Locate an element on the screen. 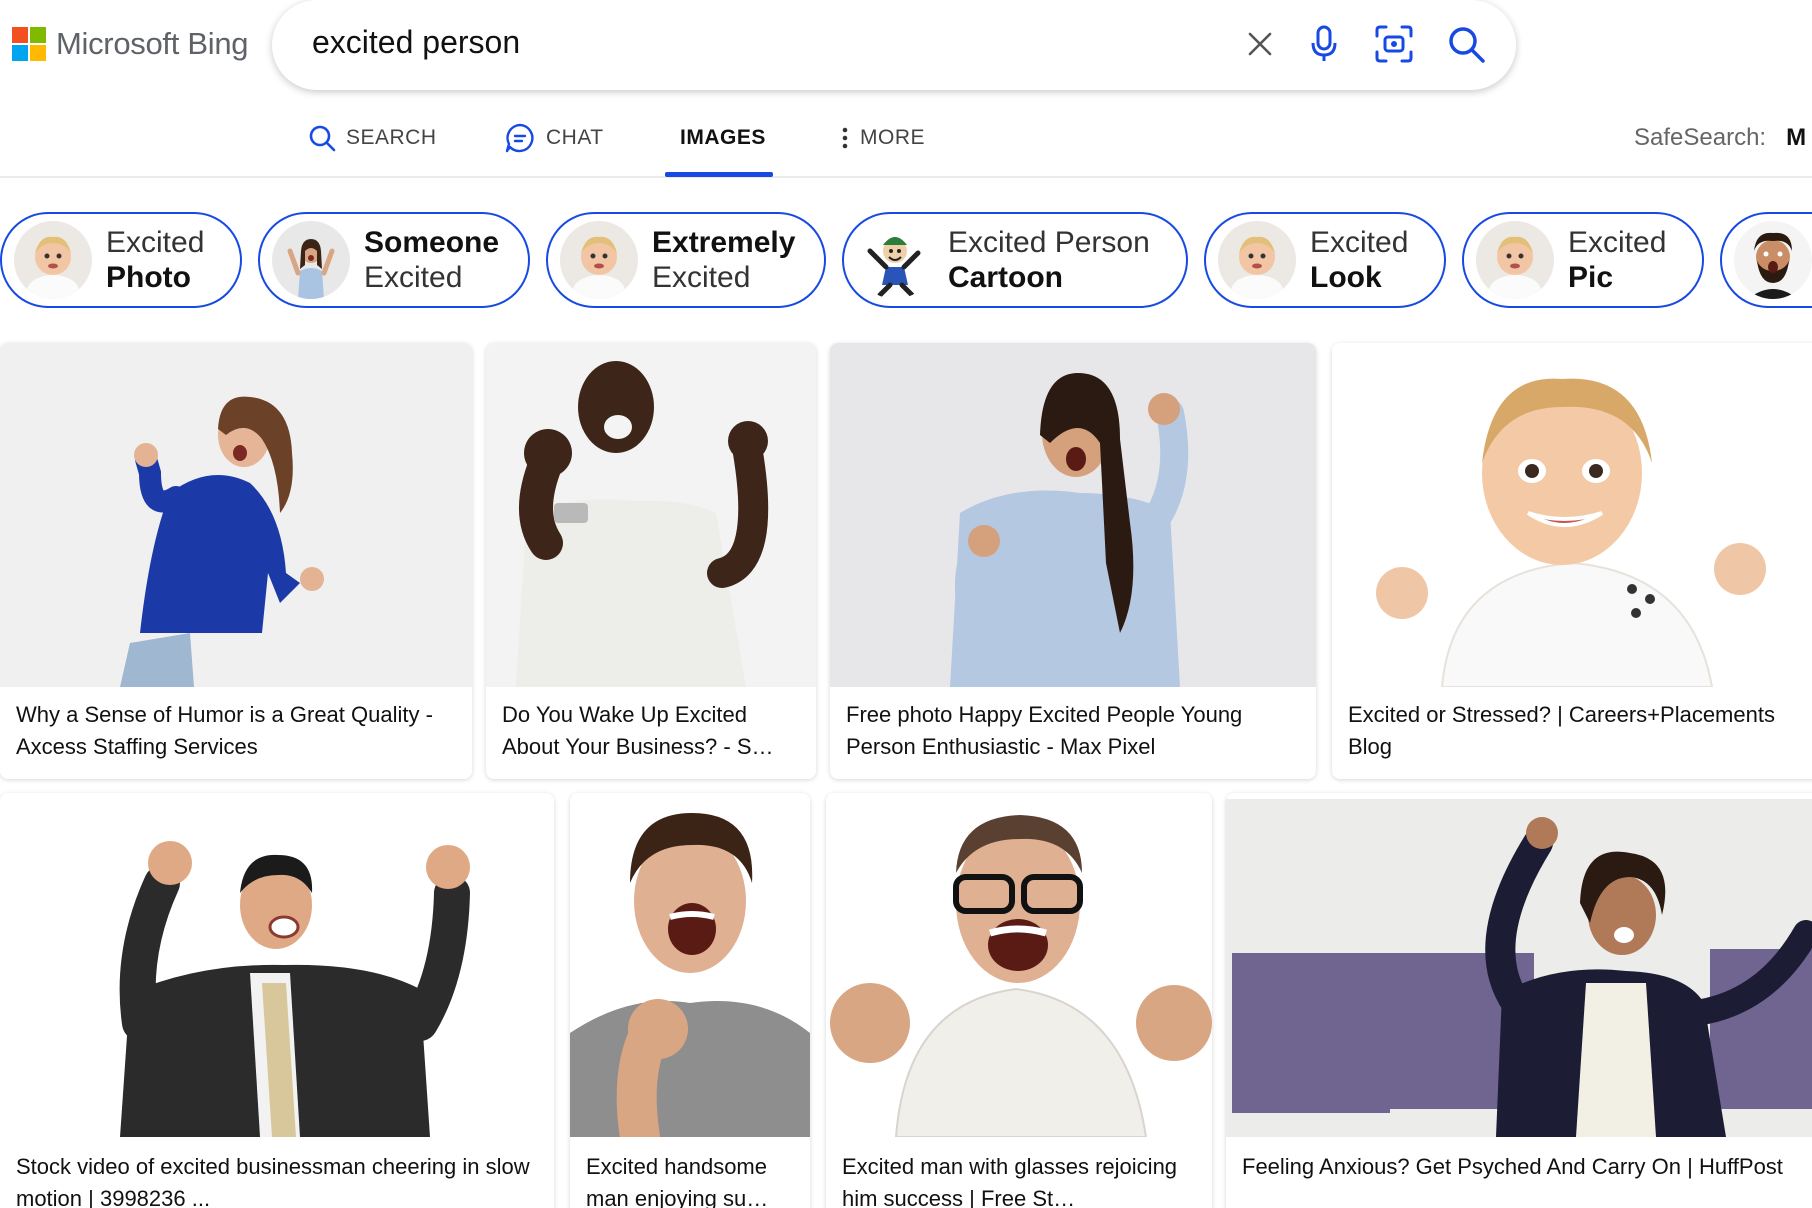  tab-search: SEARCH is located at coordinates (372, 138).